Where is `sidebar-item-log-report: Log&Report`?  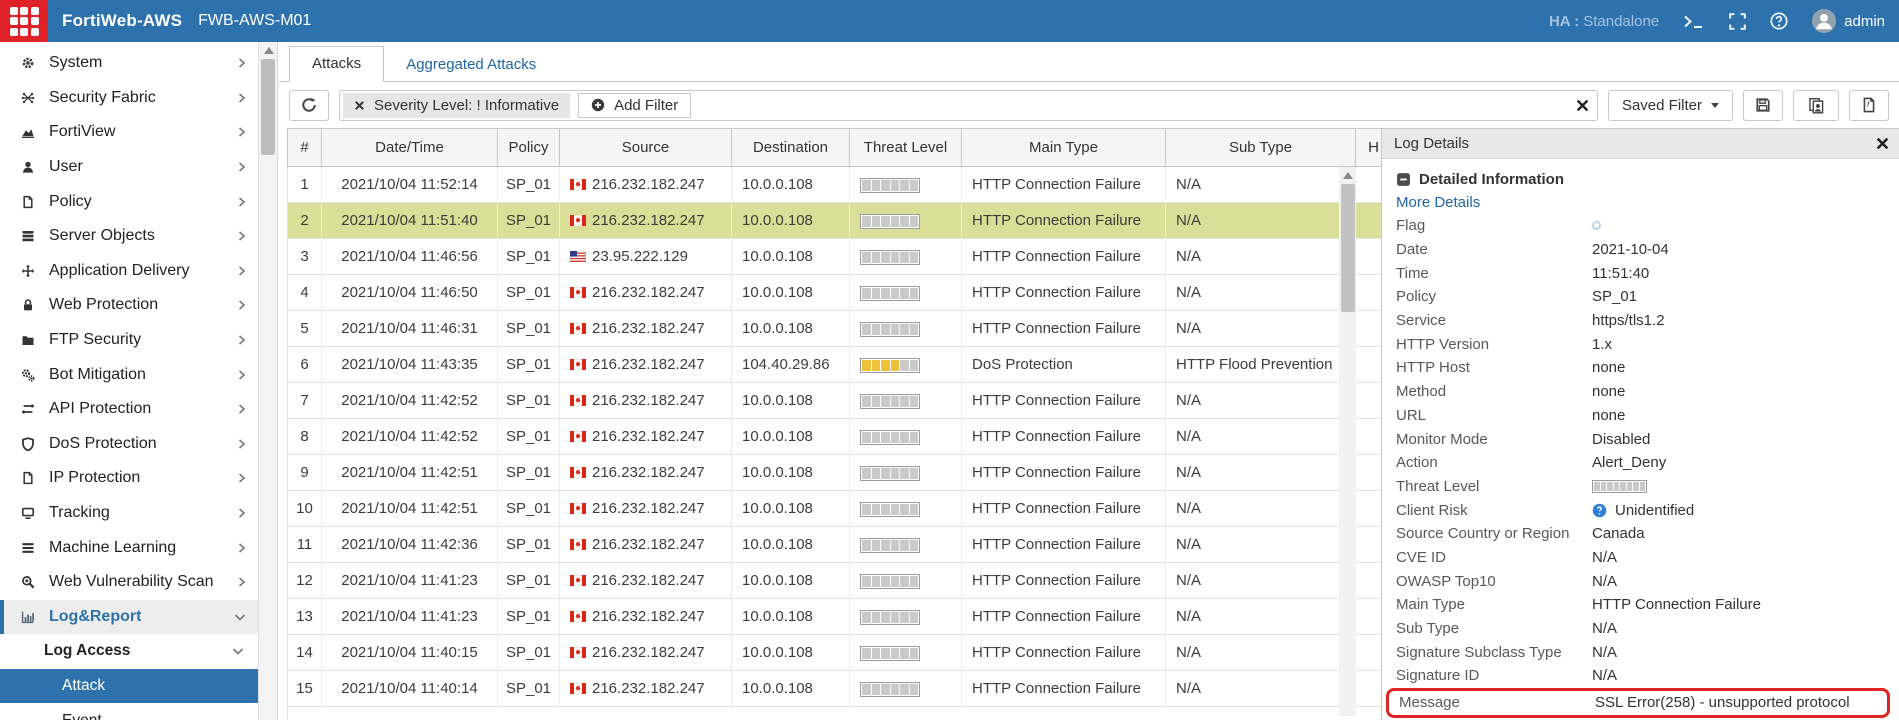
sidebar-item-log-report: Log&Report is located at coordinates (129, 617).